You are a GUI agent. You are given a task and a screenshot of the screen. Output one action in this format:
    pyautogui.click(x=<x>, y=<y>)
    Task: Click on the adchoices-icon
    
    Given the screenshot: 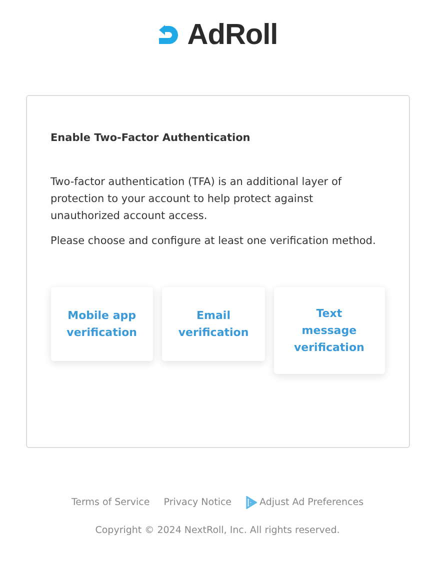 What is the action you would take?
    pyautogui.click(x=251, y=502)
    